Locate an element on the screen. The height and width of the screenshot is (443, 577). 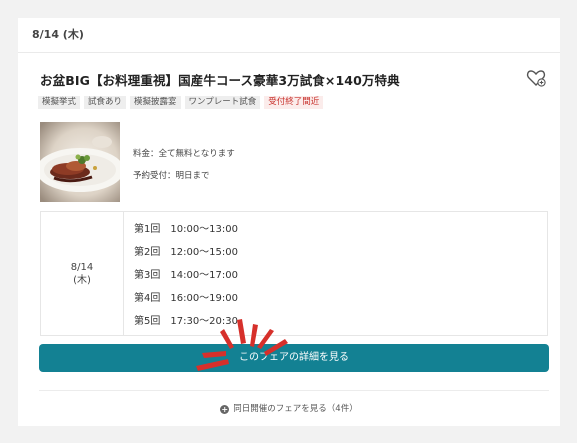
schedule-slot-4: 第4回 16:00〜19:00 is located at coordinates (186, 298).